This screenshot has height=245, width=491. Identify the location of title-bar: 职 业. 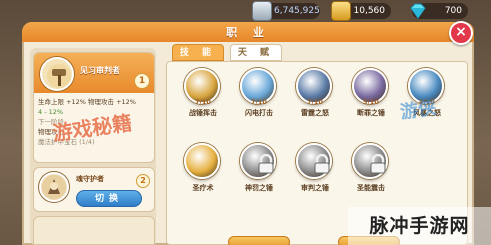
(248, 32).